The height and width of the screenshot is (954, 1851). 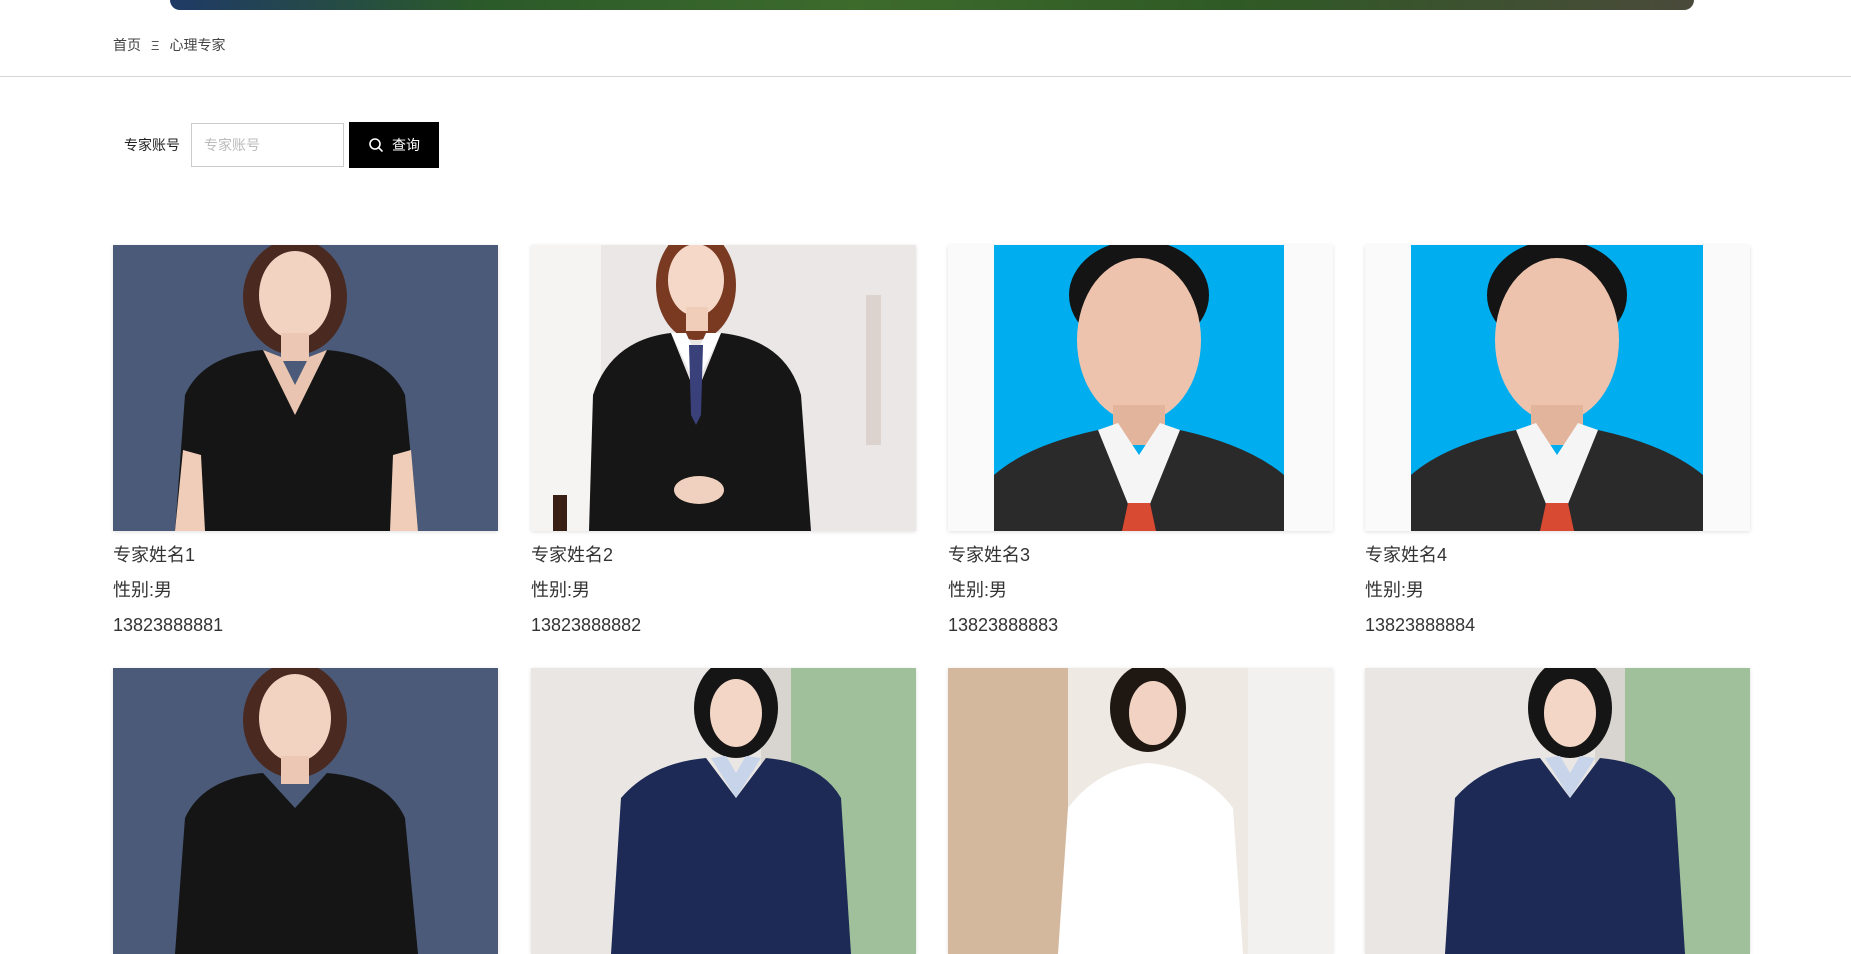 I want to click on search-bar: 专家账号 查询, so click(x=281, y=145).